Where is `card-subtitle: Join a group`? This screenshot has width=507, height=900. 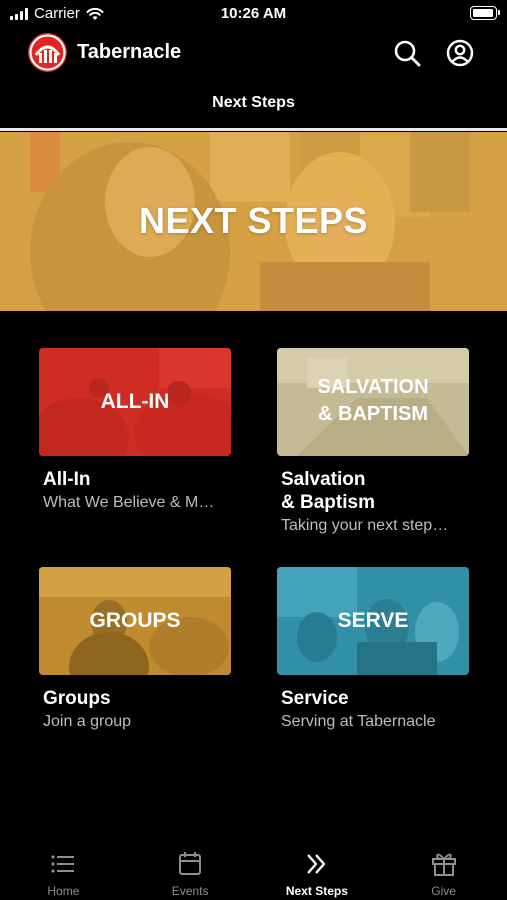
card-subtitle: Join a group is located at coordinates (87, 721).